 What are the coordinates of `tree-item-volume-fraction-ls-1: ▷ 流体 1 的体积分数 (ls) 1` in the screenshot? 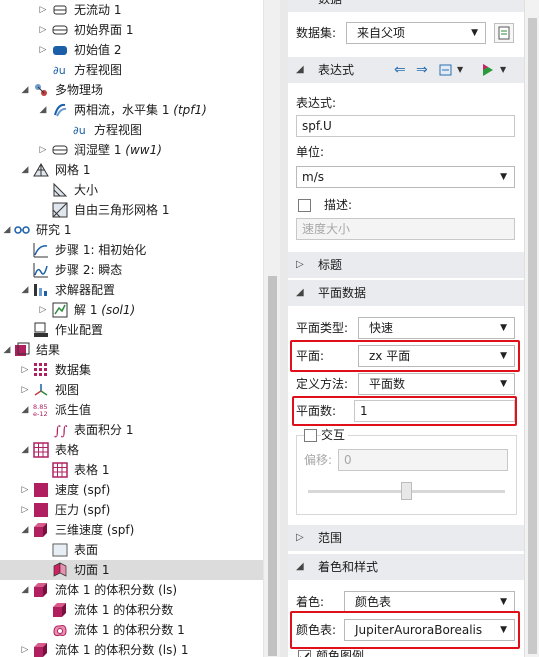 It's located at (131, 648).